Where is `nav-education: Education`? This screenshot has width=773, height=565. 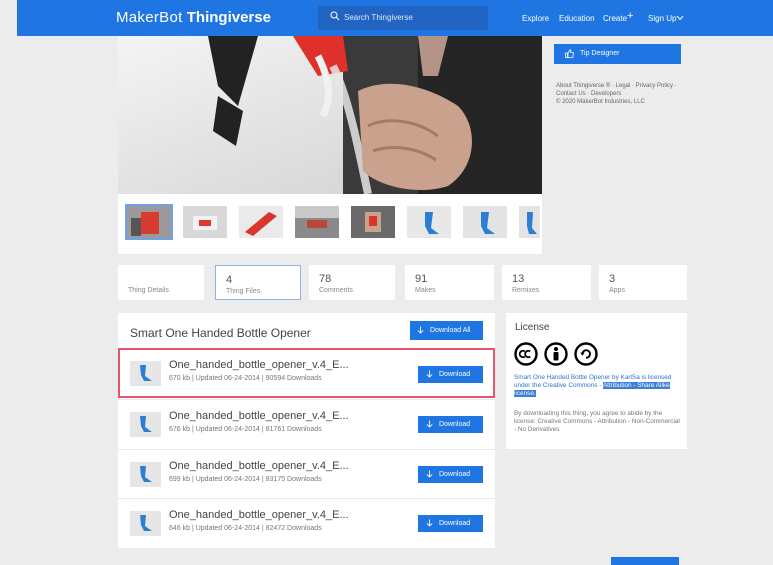
nav-education: Education is located at coordinates (577, 18).